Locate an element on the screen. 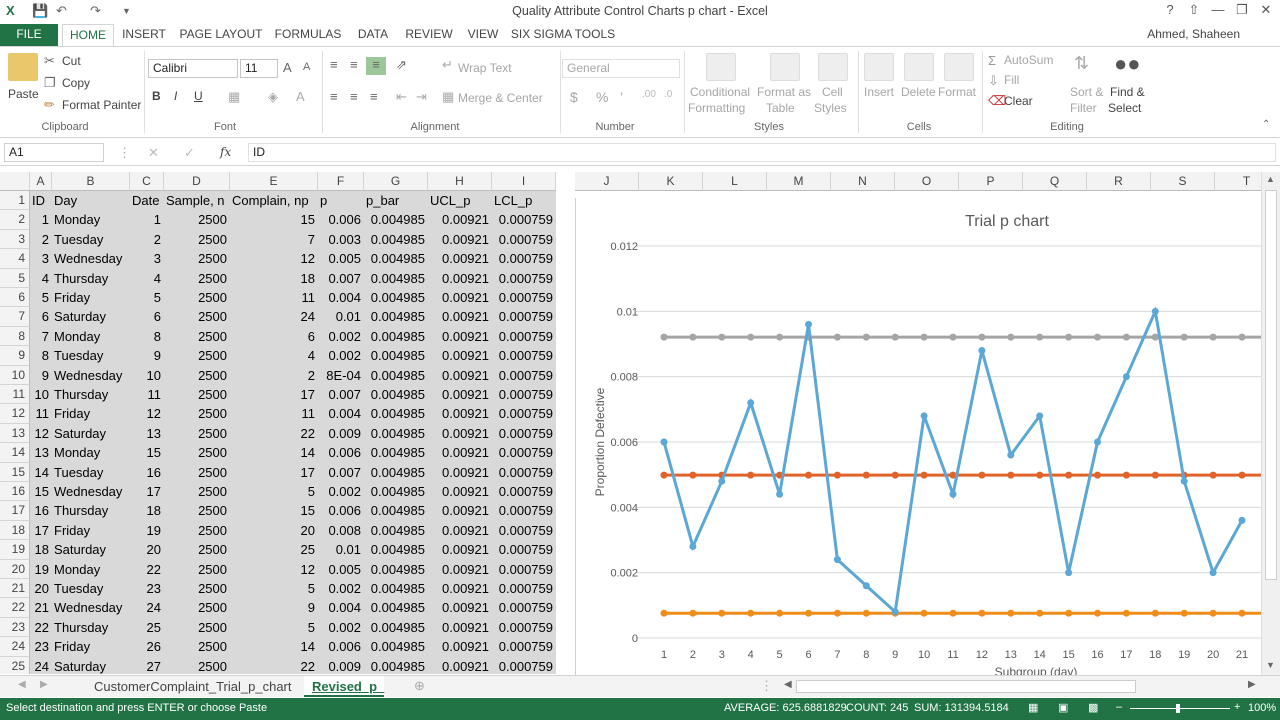  align-left-icon: ≡ is located at coordinates (334, 96).